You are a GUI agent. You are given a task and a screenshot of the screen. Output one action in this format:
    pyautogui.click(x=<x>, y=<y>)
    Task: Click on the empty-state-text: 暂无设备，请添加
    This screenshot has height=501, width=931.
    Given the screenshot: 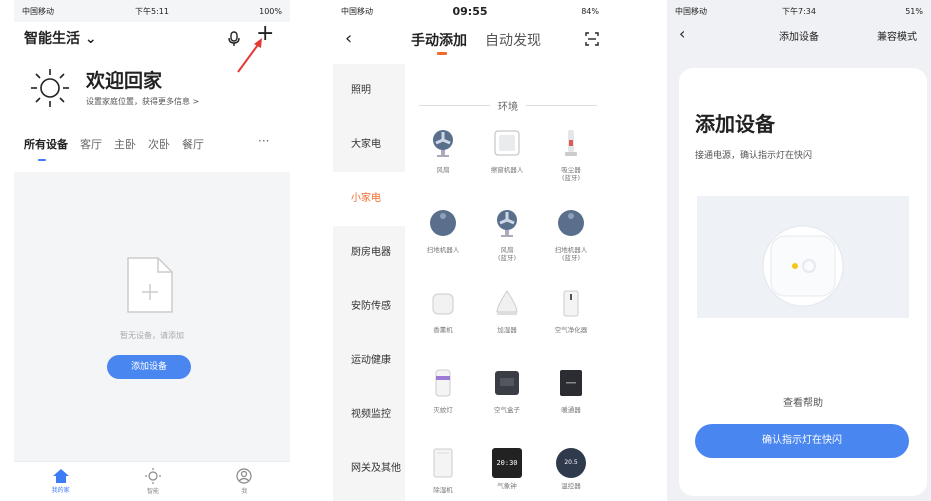 What is the action you would take?
    pyautogui.click(x=152, y=335)
    